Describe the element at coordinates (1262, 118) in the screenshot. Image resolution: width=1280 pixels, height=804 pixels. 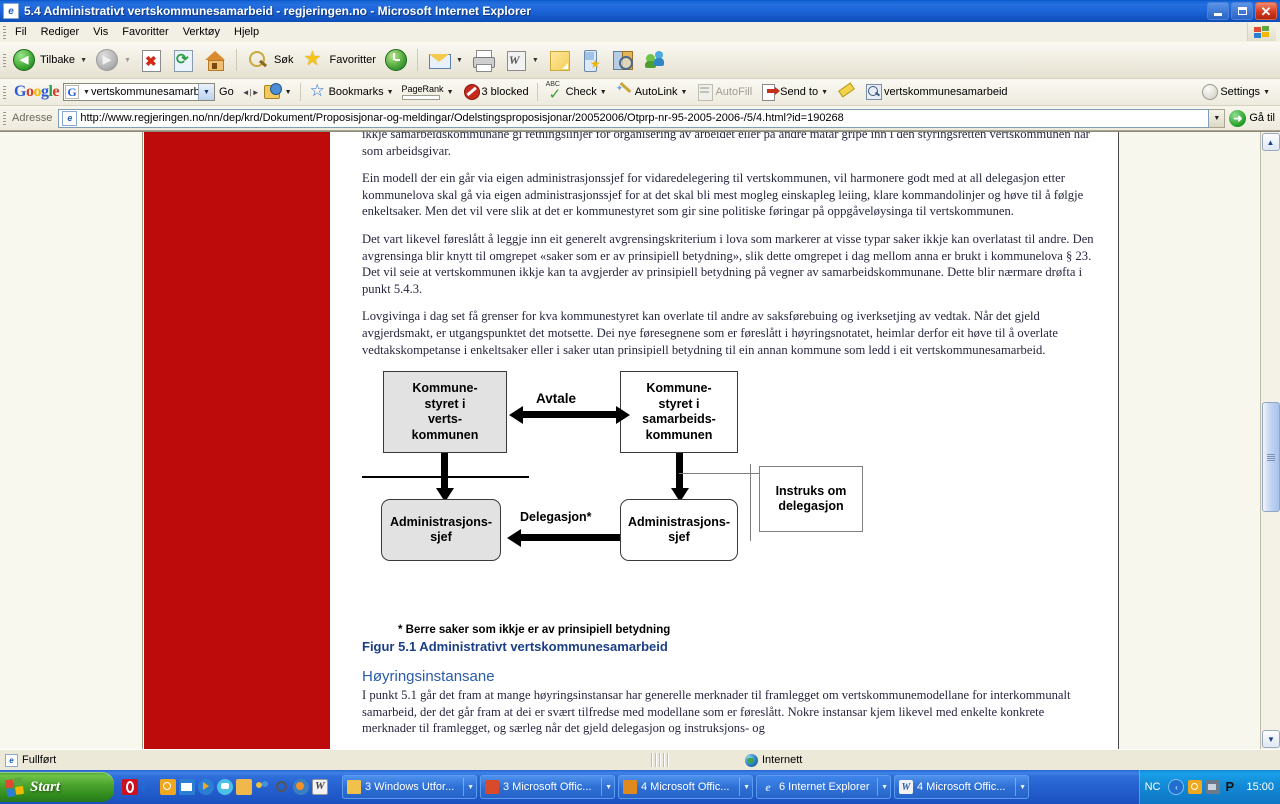
I see `go-label: Gå til` at that location.